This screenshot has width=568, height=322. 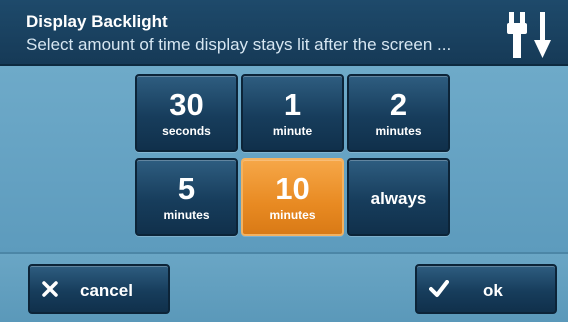 I want to click on option-value: 30, so click(x=186, y=104).